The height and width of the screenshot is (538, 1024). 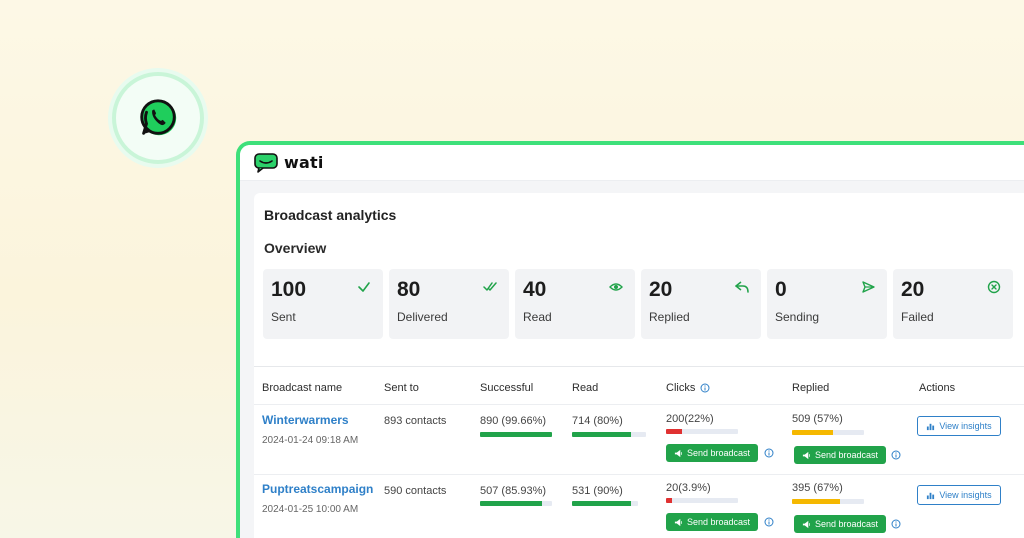 I want to click on header-clicks: Clicks, so click(x=688, y=388).